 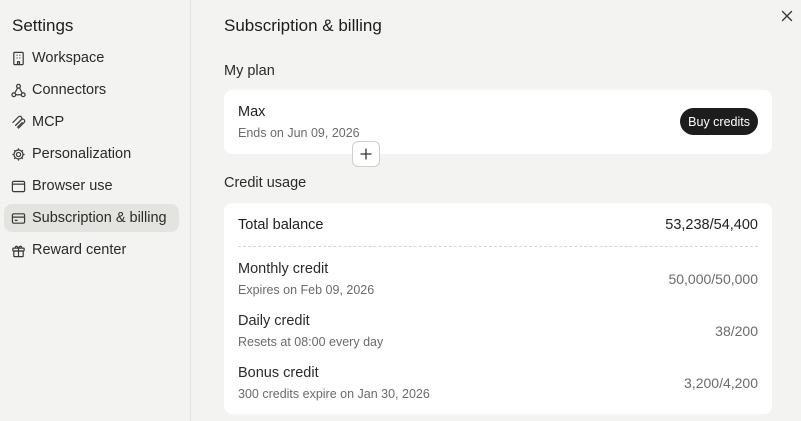 What do you see at coordinates (719, 121) in the screenshot?
I see `buy-credits-button: Buy credits` at bounding box center [719, 121].